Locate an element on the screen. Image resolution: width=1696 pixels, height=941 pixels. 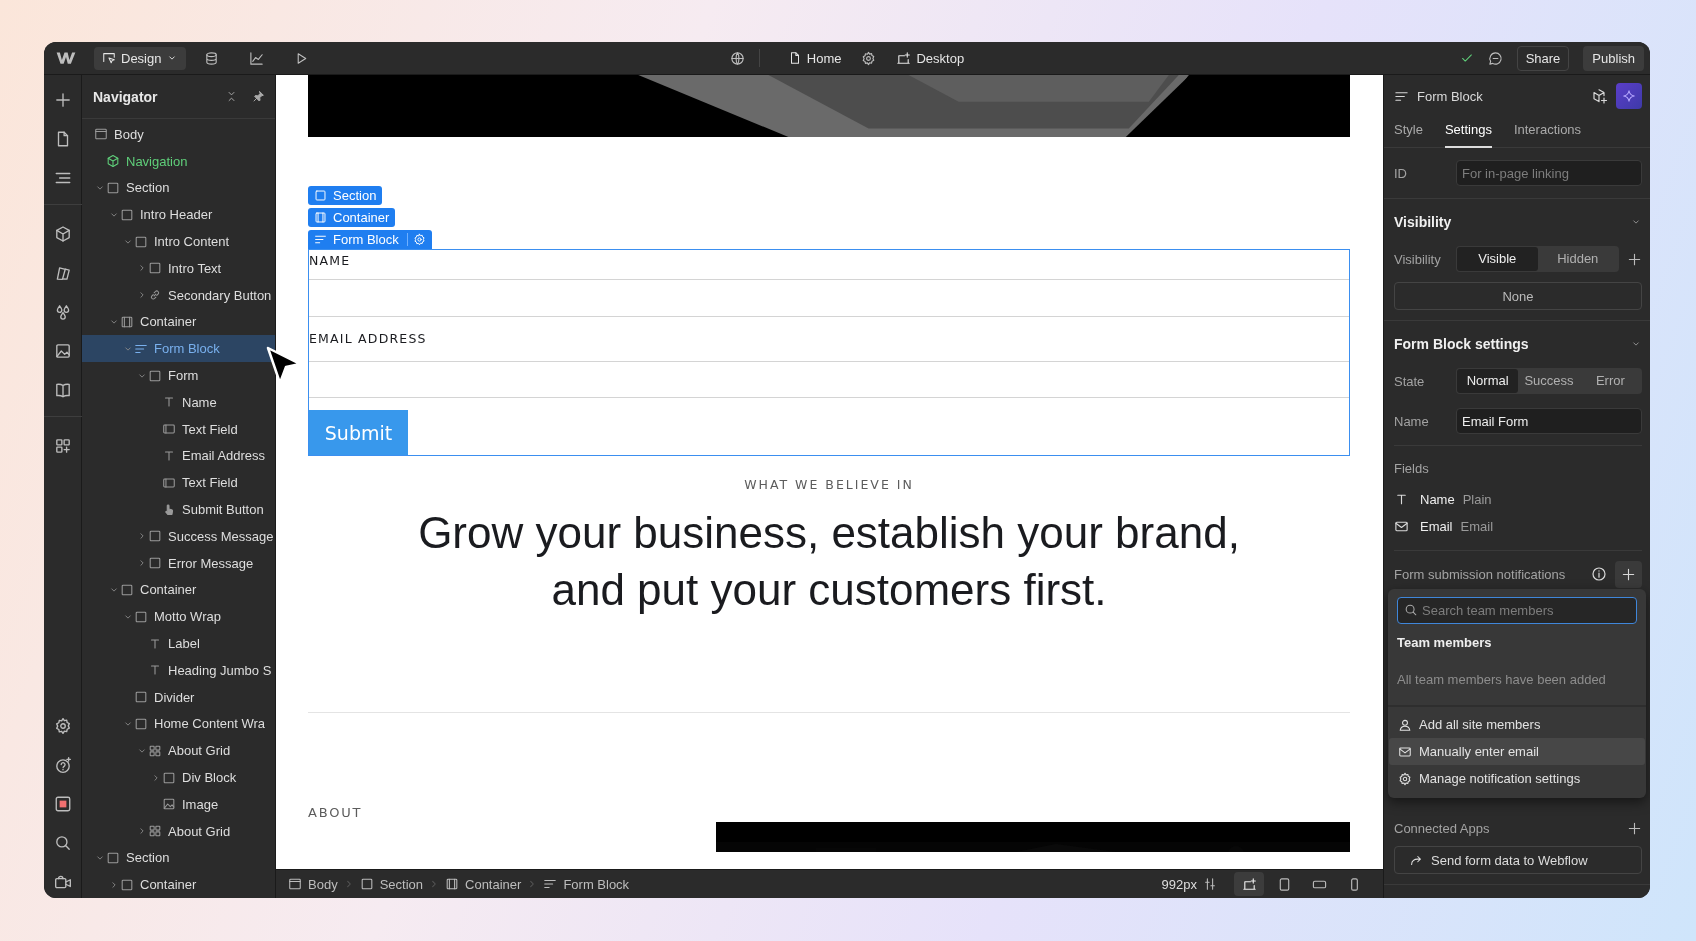
comment-icon is located at coordinates (1495, 58).